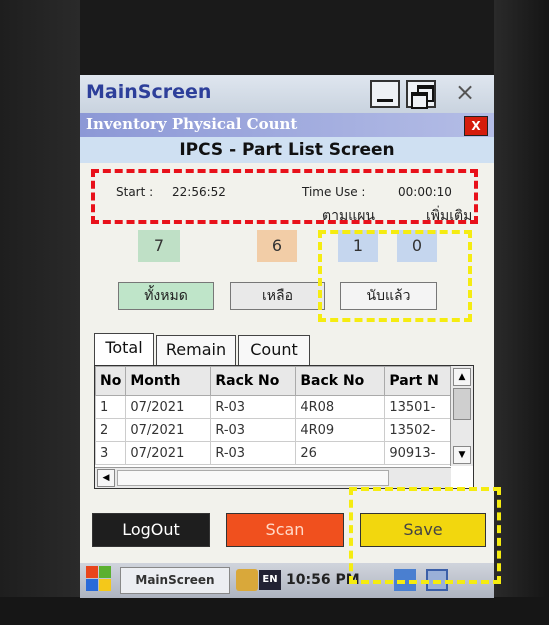  I want to click on vertical-scrollbar: ▲ ▼, so click(461, 416).